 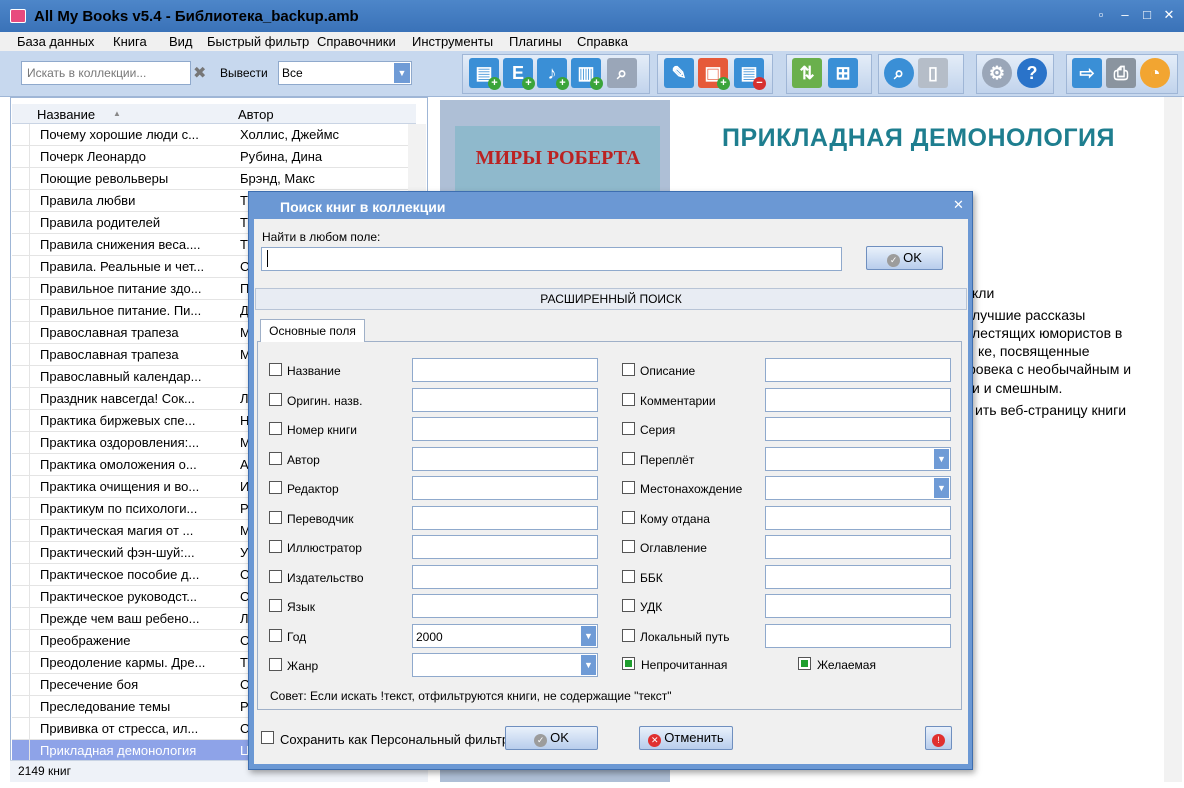 I want to click on cancel-button: ✕ Отменить, so click(x=686, y=738).